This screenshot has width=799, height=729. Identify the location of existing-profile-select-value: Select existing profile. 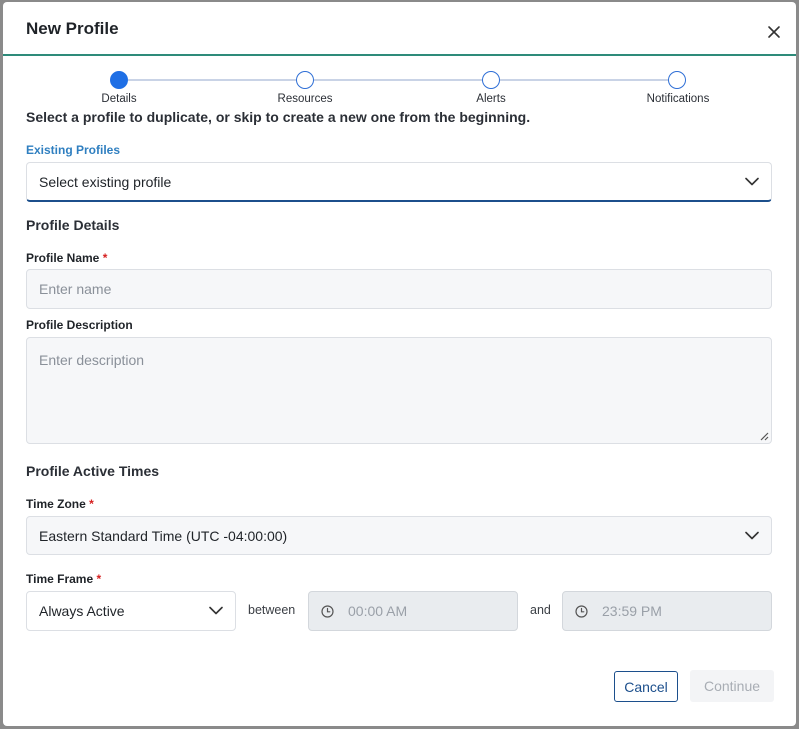
(105, 181).